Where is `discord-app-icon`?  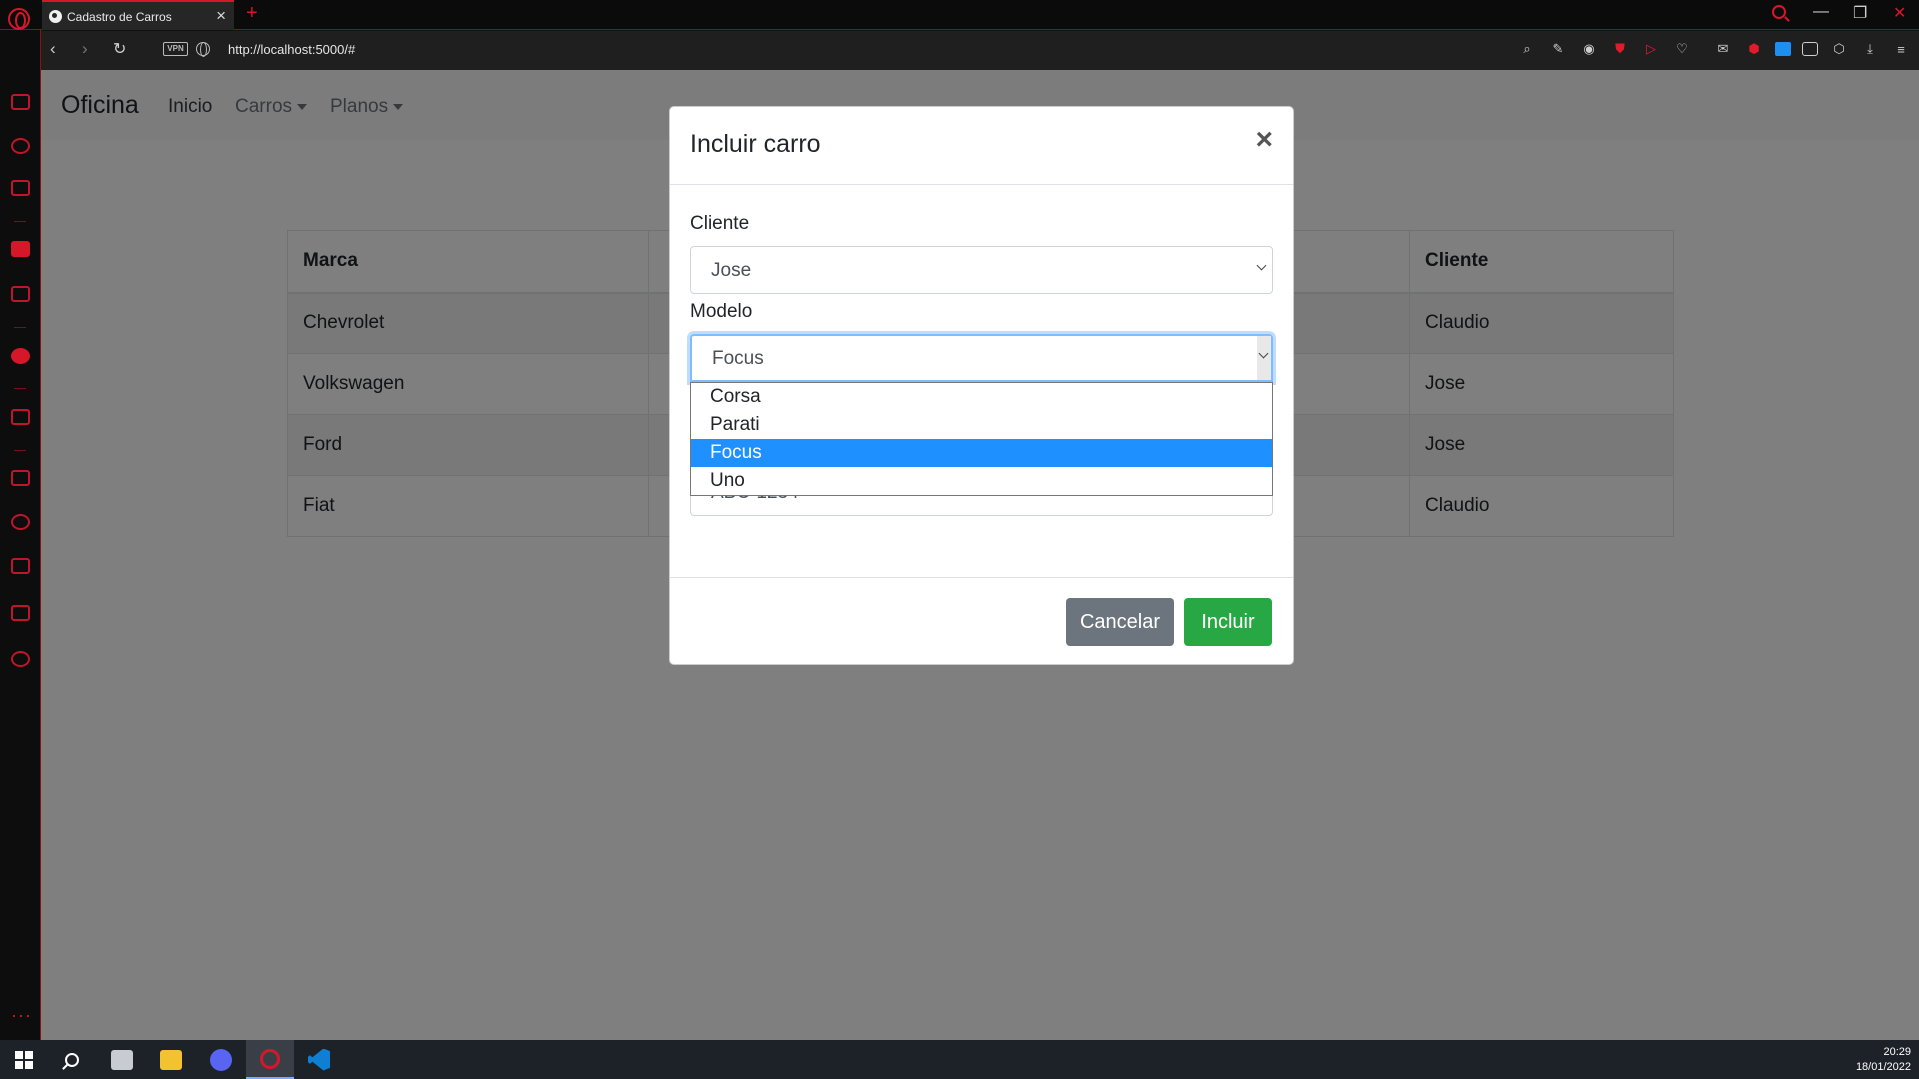 discord-app-icon is located at coordinates (221, 1059).